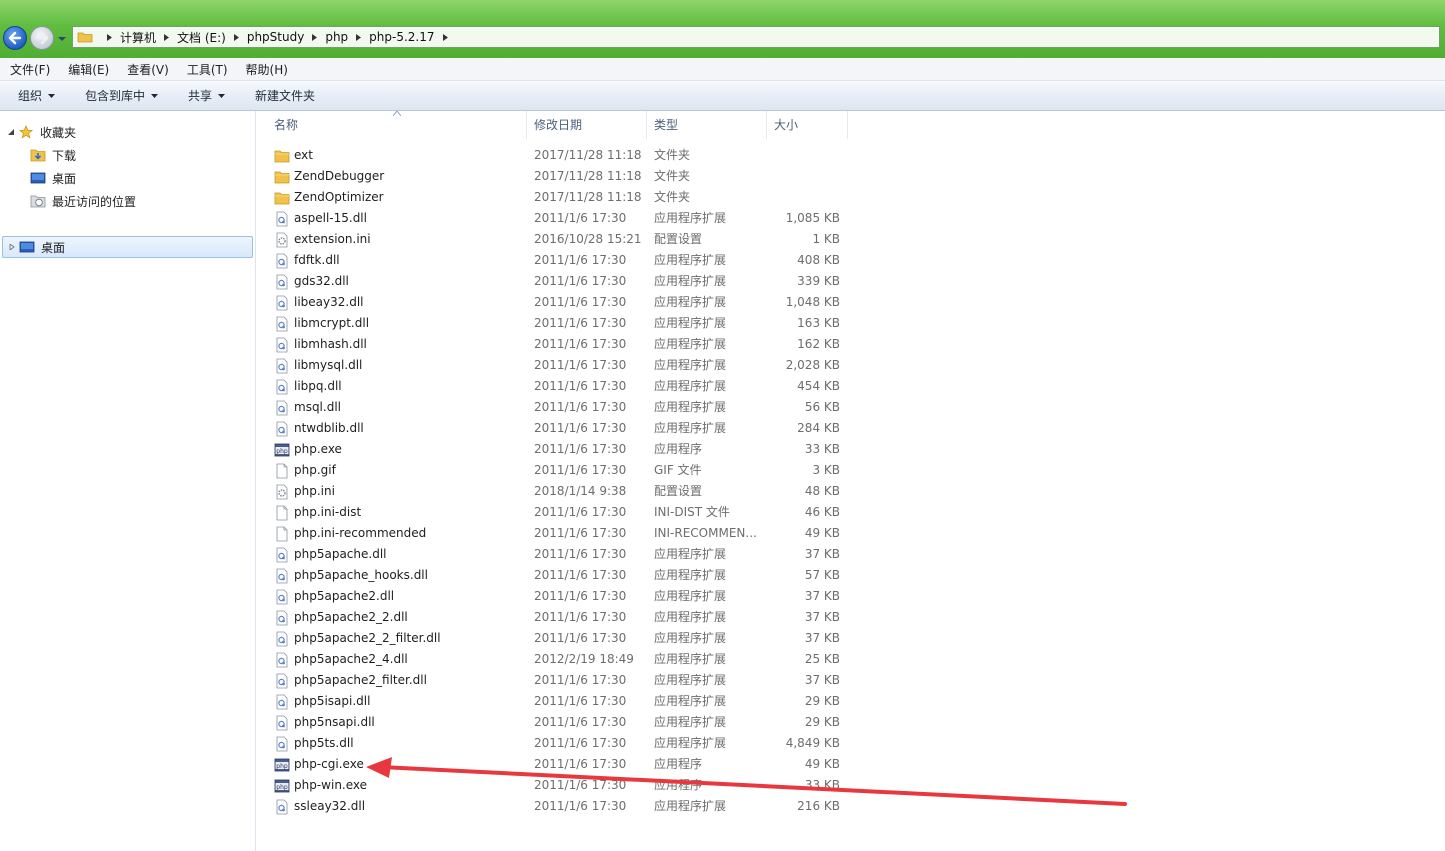 Image resolution: width=1445 pixels, height=851 pixels. Describe the element at coordinates (808, 125) in the screenshot. I see `column-header-size: 大小` at that location.